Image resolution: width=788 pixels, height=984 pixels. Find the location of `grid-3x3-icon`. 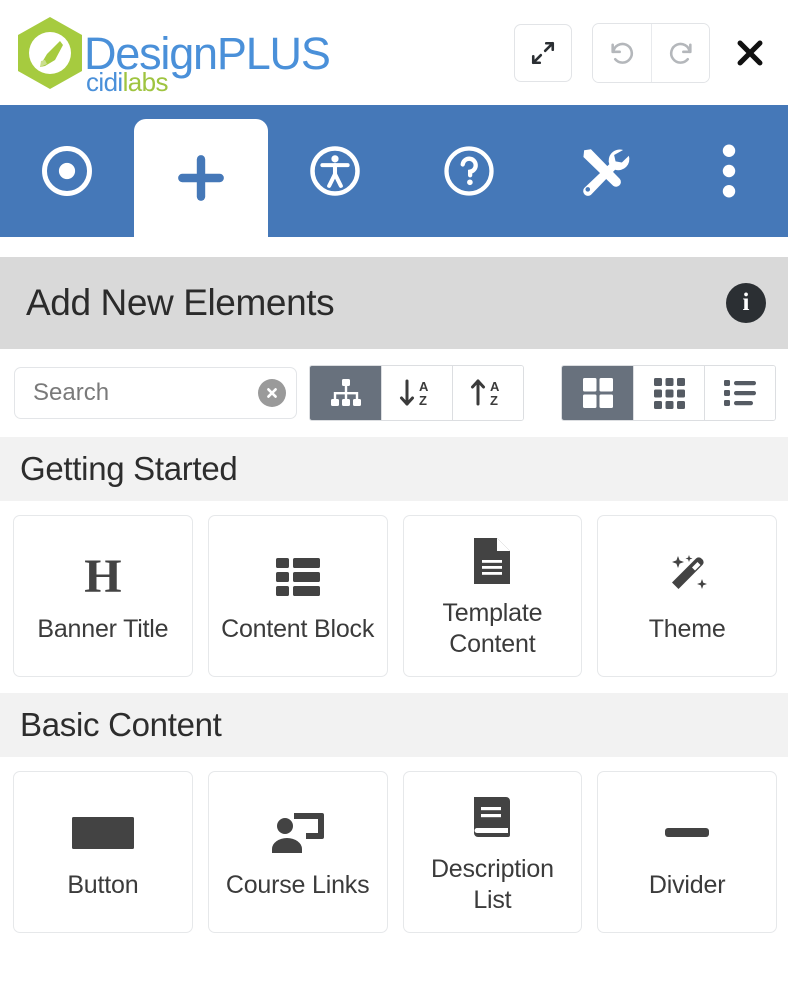

grid-3x3-icon is located at coordinates (669, 393).